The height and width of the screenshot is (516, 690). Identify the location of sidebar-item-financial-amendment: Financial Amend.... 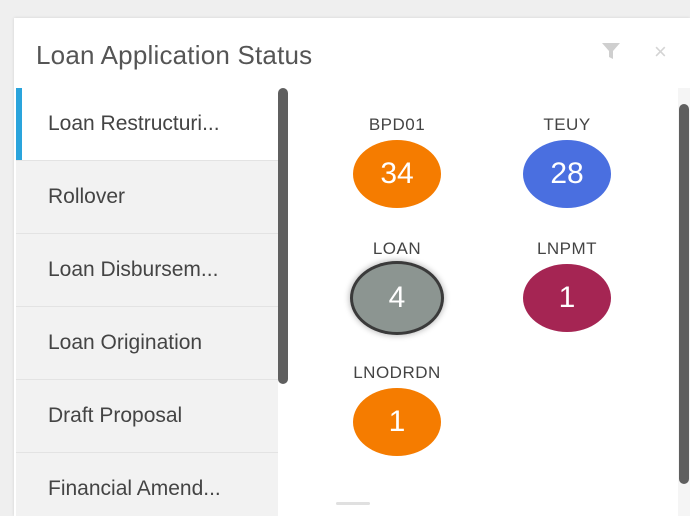
(147, 484).